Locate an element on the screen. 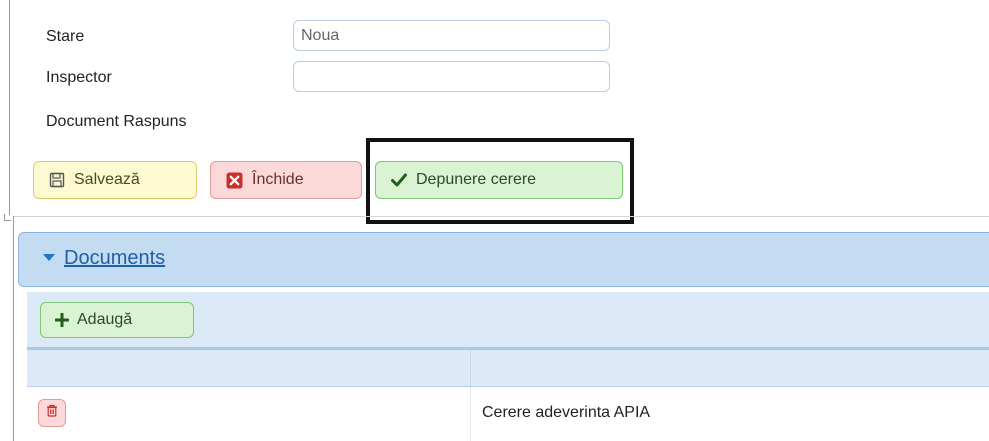 The image size is (989, 441). label-stare: Stare is located at coordinates (65, 36).